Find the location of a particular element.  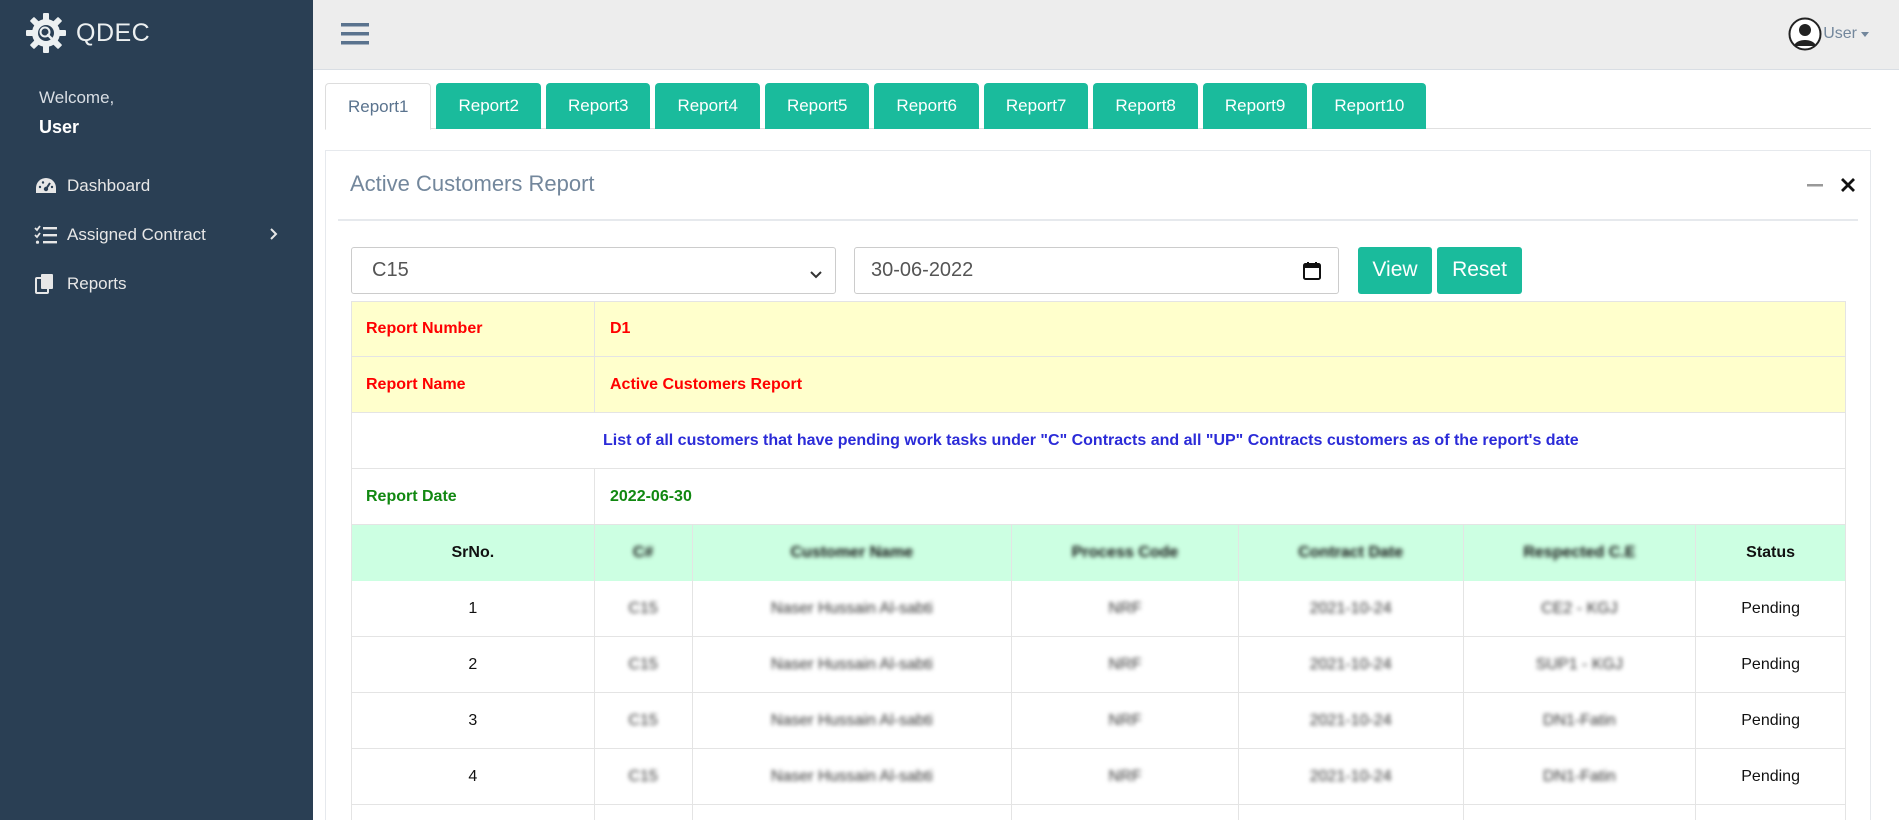

tab-report4: Report4 is located at coordinates (707, 106).